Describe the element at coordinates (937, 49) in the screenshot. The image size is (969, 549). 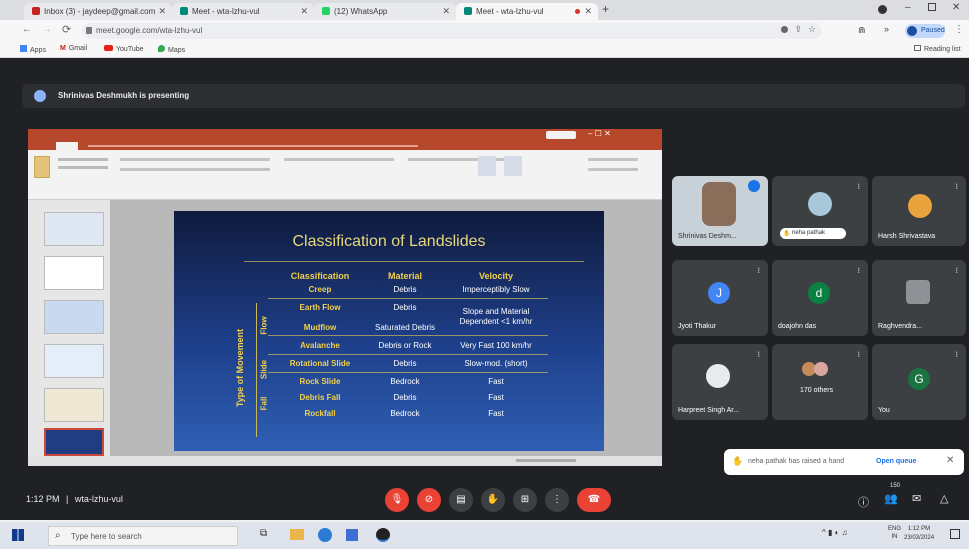
I see `reading-list-button: Reading list` at that location.